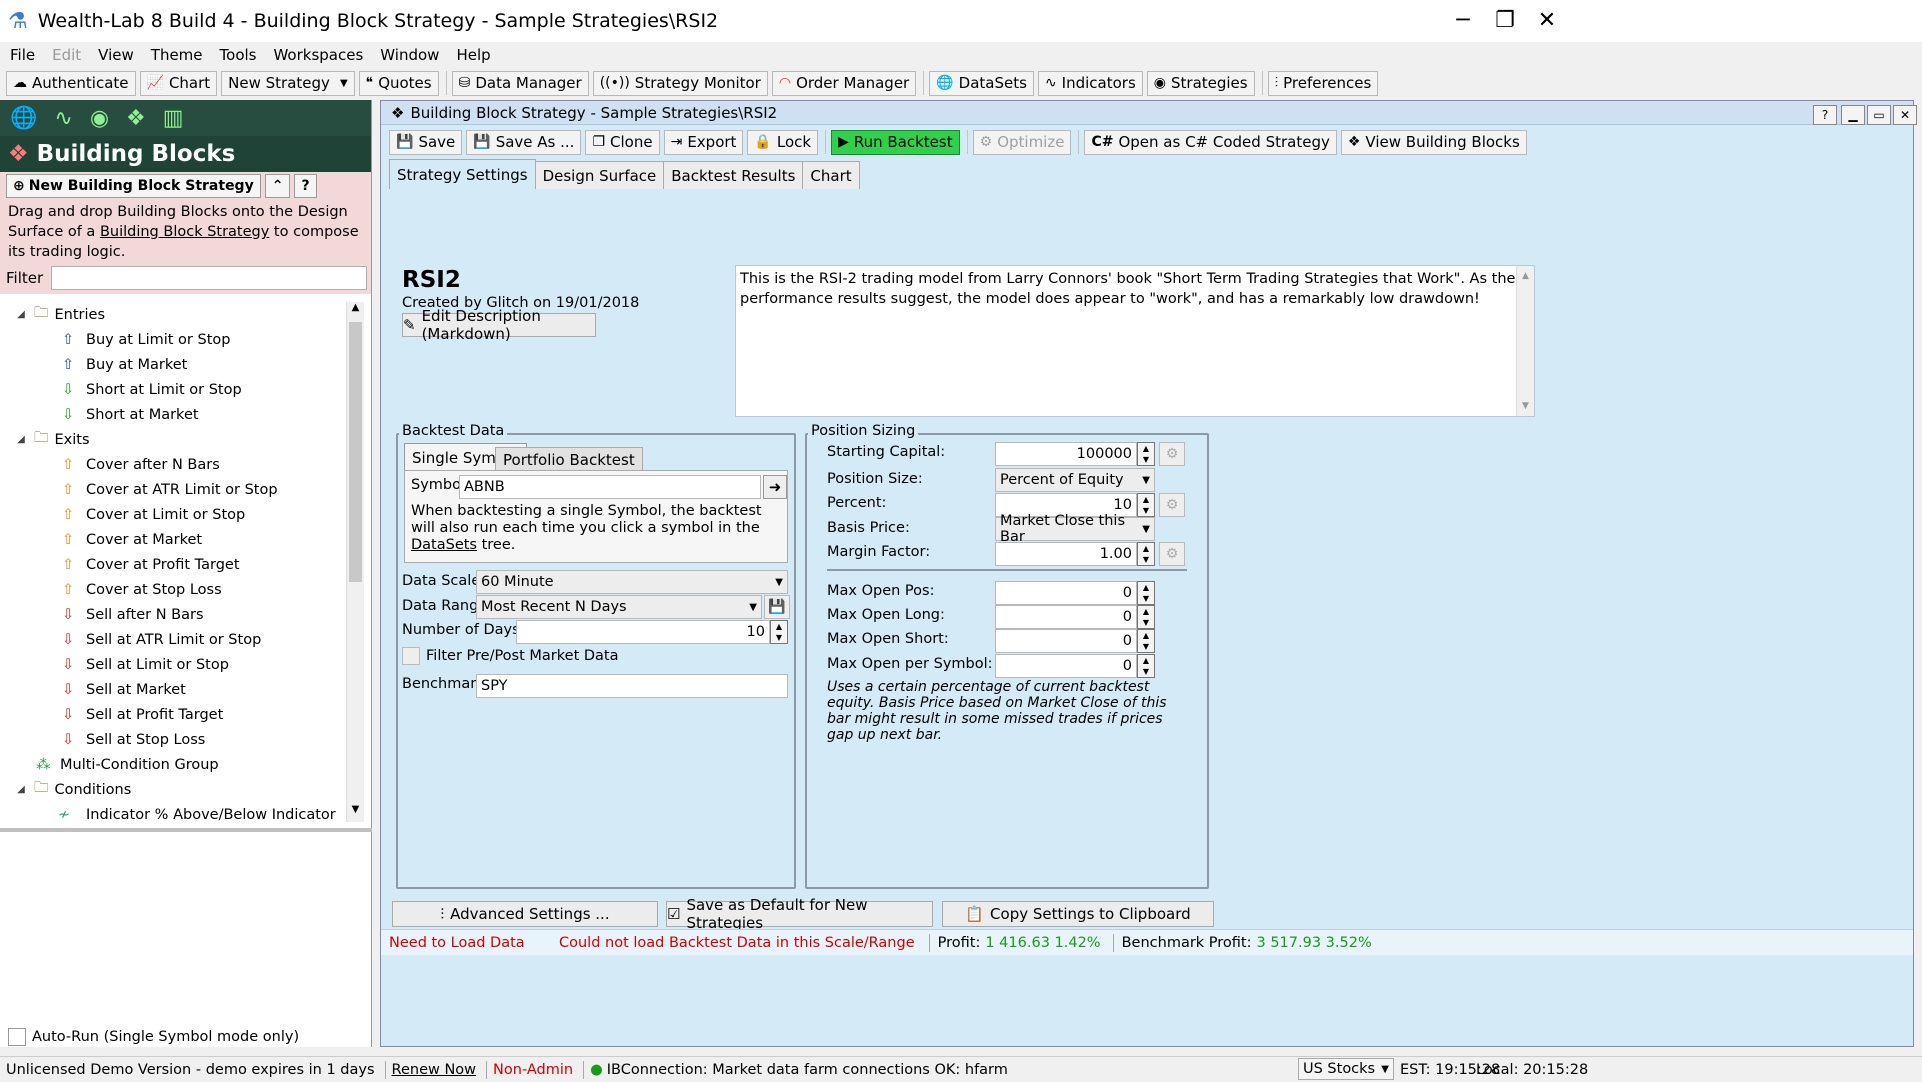 The height and width of the screenshot is (1082, 1922). What do you see at coordinates (173, 514) in the screenshot?
I see `tree-item: ⇧ Cover at Limit or Stop` at bounding box center [173, 514].